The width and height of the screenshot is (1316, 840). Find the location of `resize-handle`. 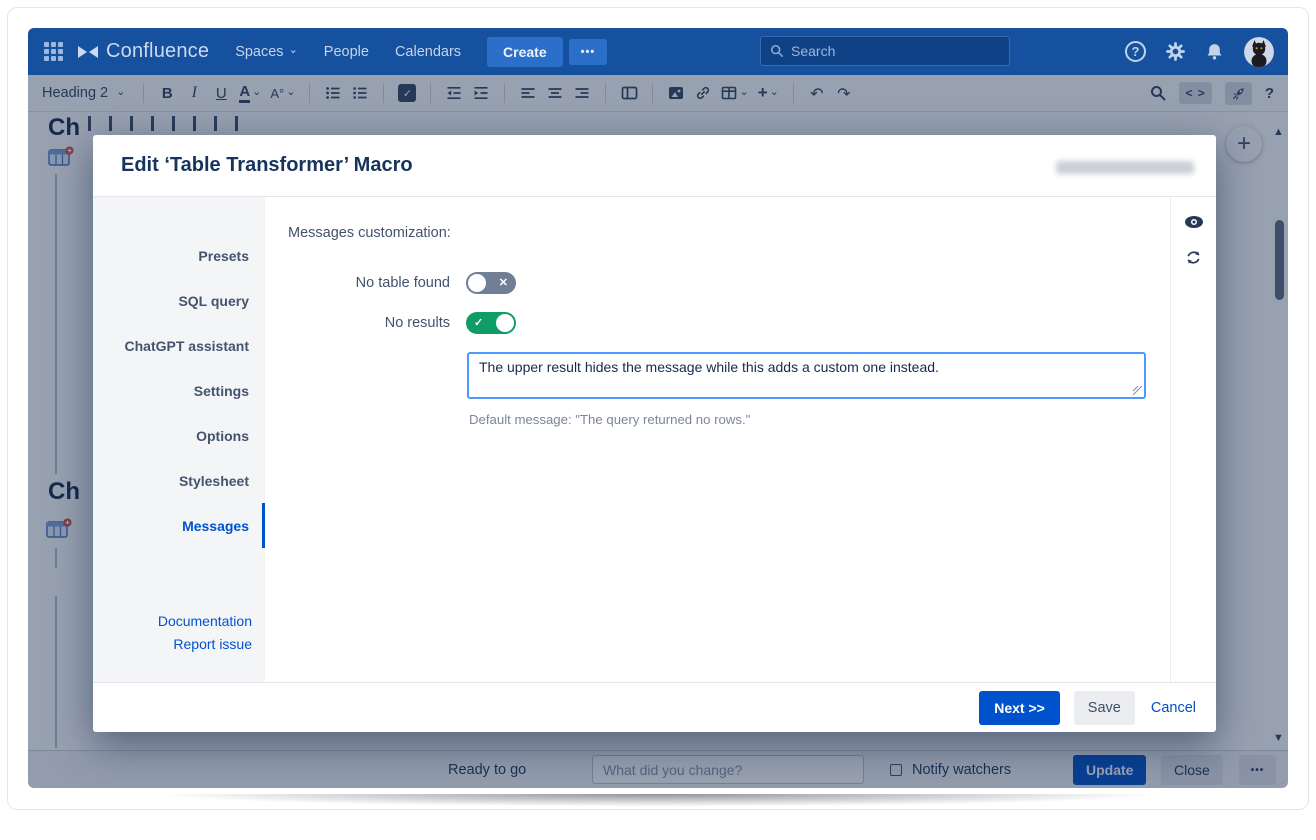

resize-handle is located at coordinates (1137, 390).